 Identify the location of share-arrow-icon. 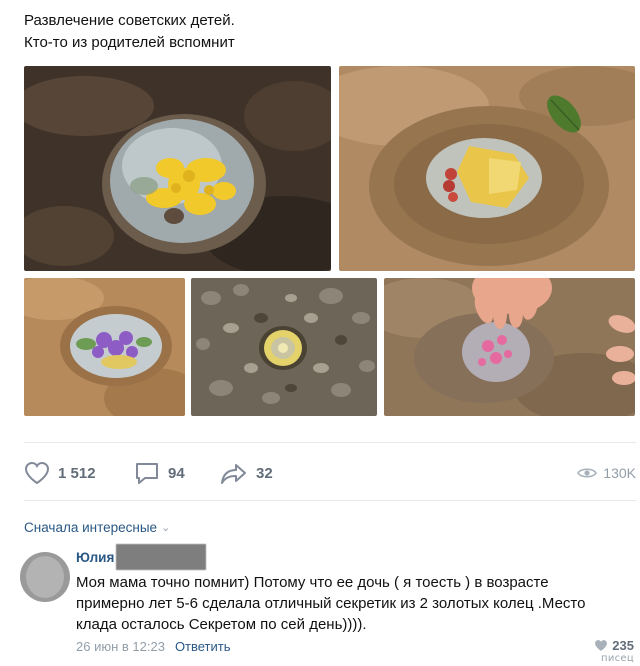
(233, 474).